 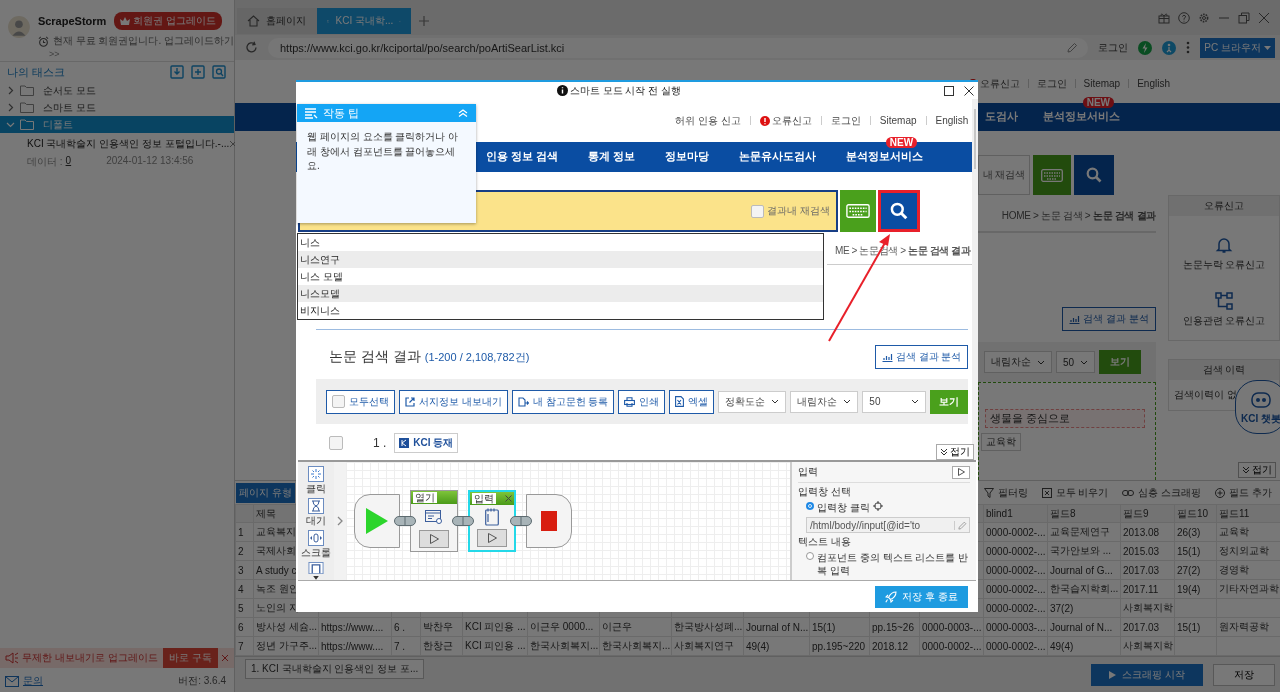 What do you see at coordinates (463, 113) in the screenshot?
I see `collapse-icon` at bounding box center [463, 113].